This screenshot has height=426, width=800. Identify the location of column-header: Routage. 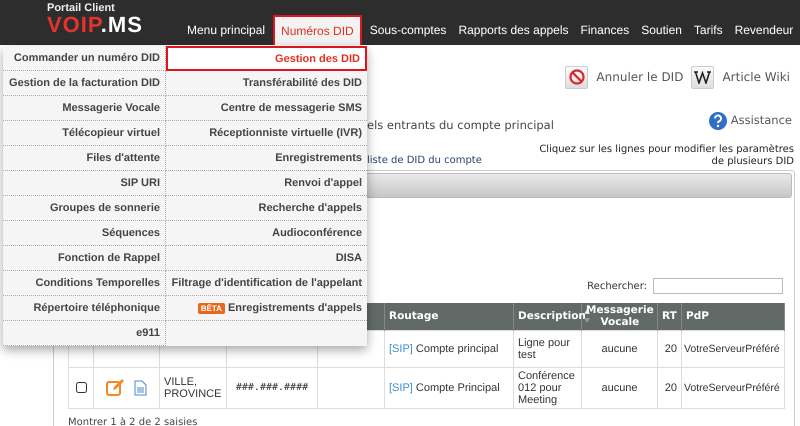
(414, 316).